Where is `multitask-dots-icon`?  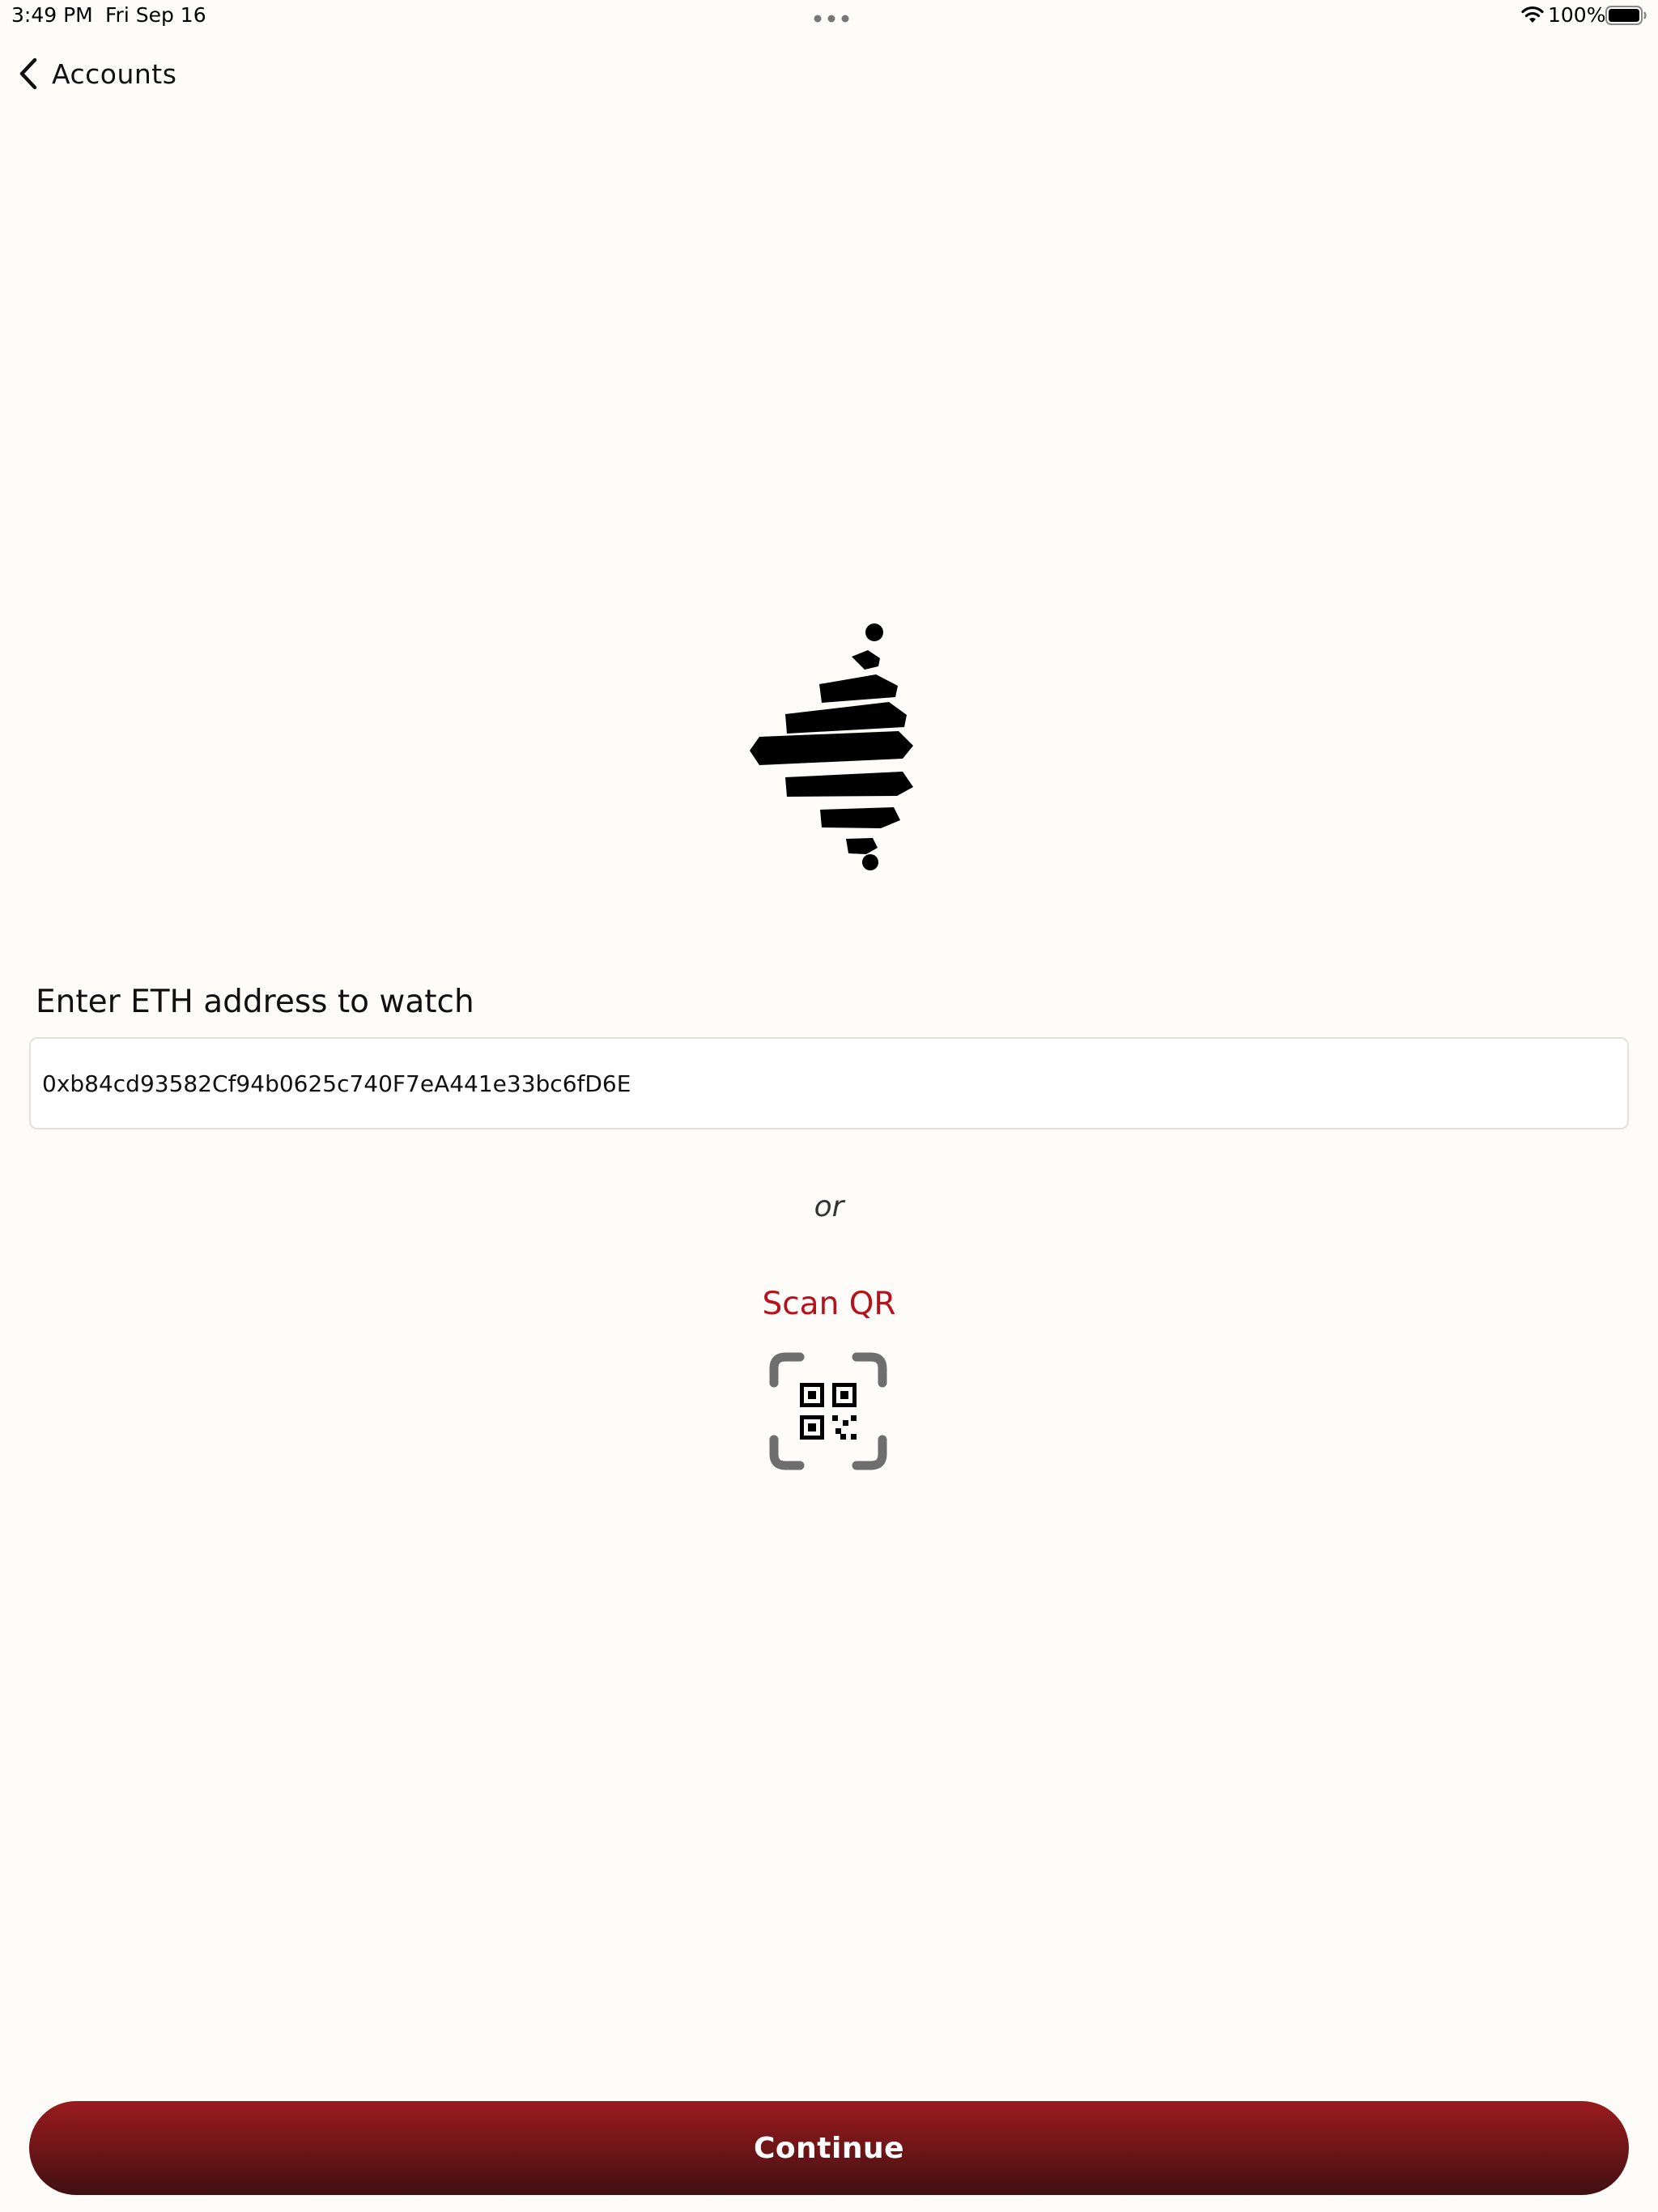
multitask-dots-icon is located at coordinates (831, 19).